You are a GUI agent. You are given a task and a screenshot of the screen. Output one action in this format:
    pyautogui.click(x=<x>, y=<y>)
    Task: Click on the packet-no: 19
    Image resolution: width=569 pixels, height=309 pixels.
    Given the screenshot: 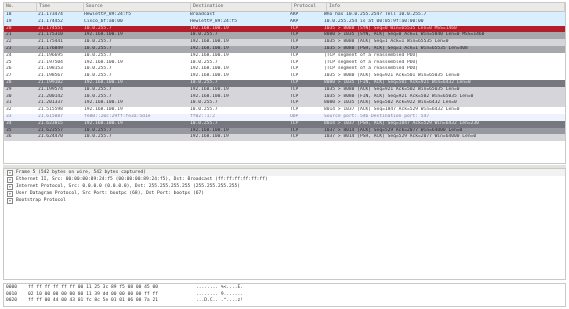 What is the action you would take?
    pyautogui.click(x=9, y=21)
    